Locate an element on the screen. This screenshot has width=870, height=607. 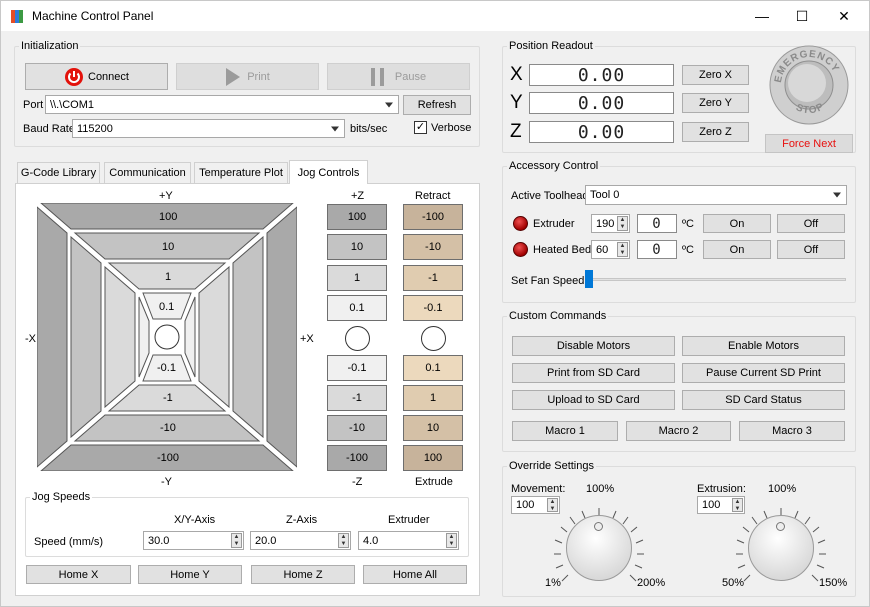
xy-home-circle is located at coordinates (167, 337).